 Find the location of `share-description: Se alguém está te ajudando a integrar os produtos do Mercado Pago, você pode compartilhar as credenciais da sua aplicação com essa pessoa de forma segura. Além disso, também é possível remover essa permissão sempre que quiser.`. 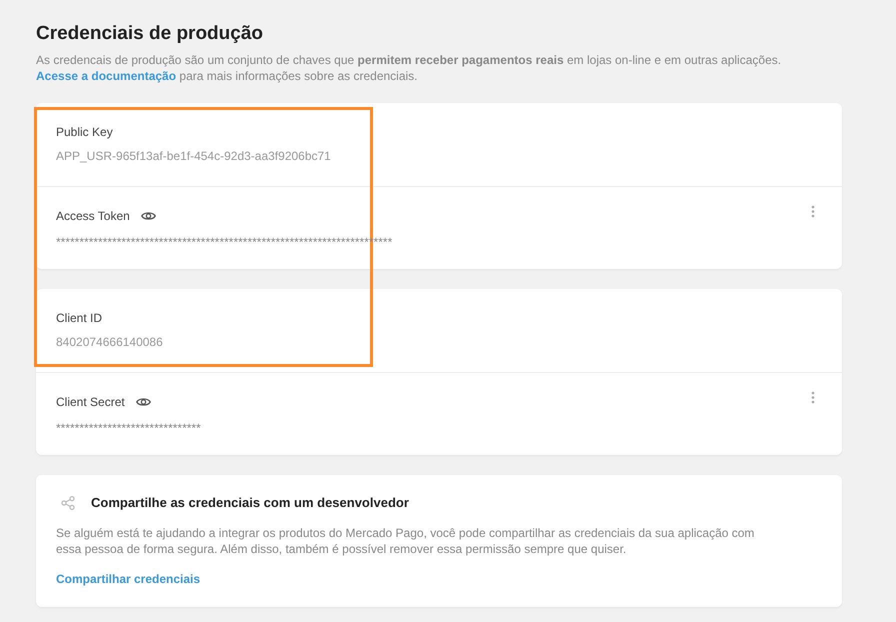

share-description: Se alguém está te ajudando a integrar os produtos do Mercado Pago, você pode compartilhar as credenciais da sua aplicação com essa pessoa de forma segura. Além disso, também é possível remover essa permissão sempre que quiser. is located at coordinates (406, 541).